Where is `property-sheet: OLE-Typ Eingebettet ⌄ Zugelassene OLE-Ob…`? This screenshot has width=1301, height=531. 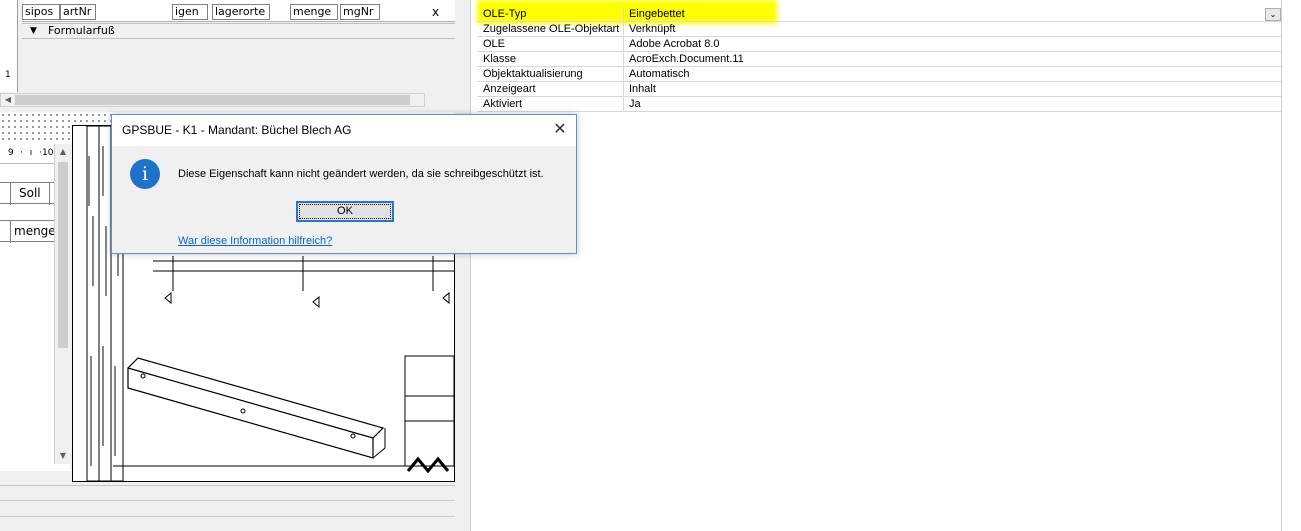 property-sheet: OLE-Typ Eingebettet ⌄ Zugelassene OLE-Ob… is located at coordinates (879, 56).